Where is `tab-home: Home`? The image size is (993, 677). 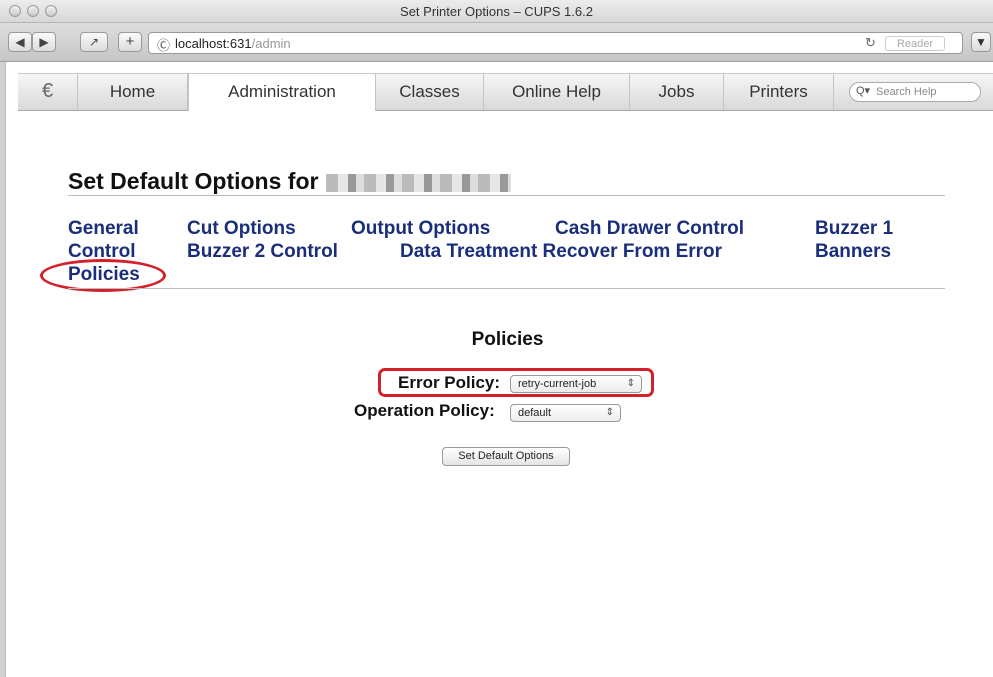
tab-home: Home is located at coordinates (133, 92).